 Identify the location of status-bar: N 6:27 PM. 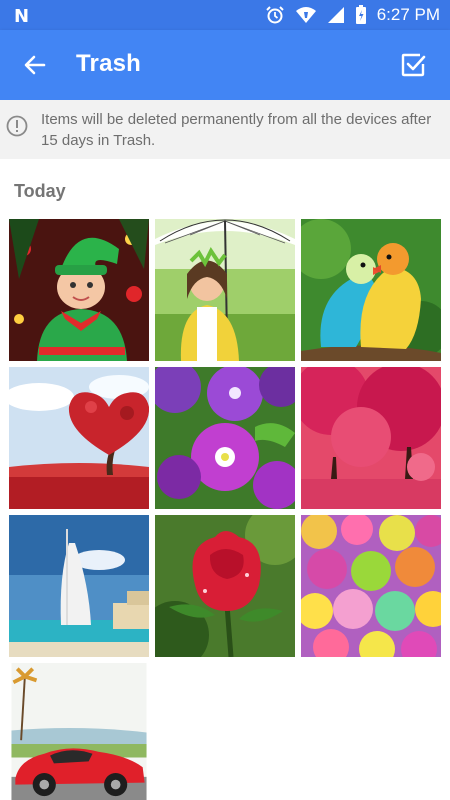
(225, 15).